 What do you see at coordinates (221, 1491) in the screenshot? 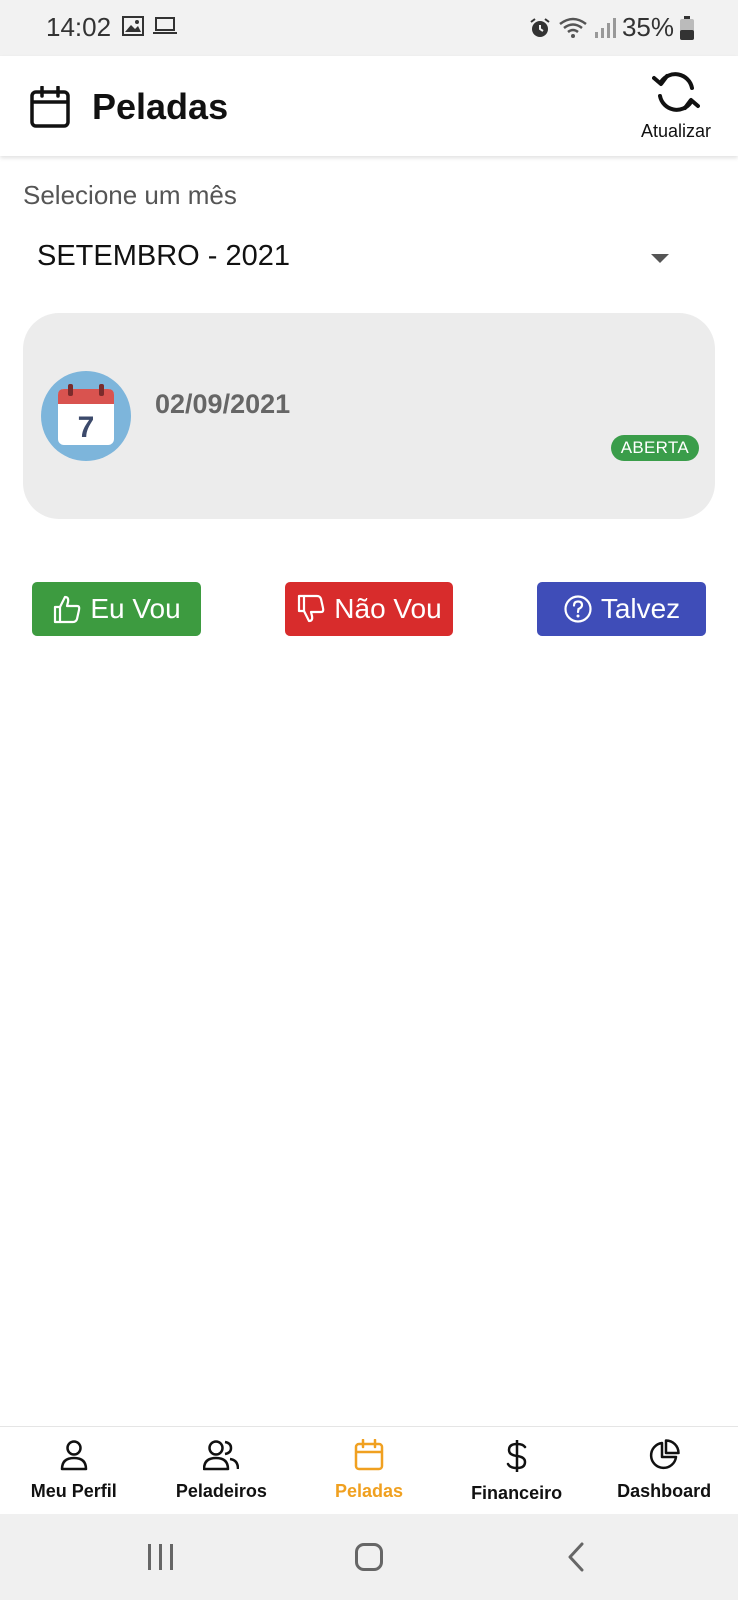
I see `nav-label-peladeiros: Peladeiros` at bounding box center [221, 1491].